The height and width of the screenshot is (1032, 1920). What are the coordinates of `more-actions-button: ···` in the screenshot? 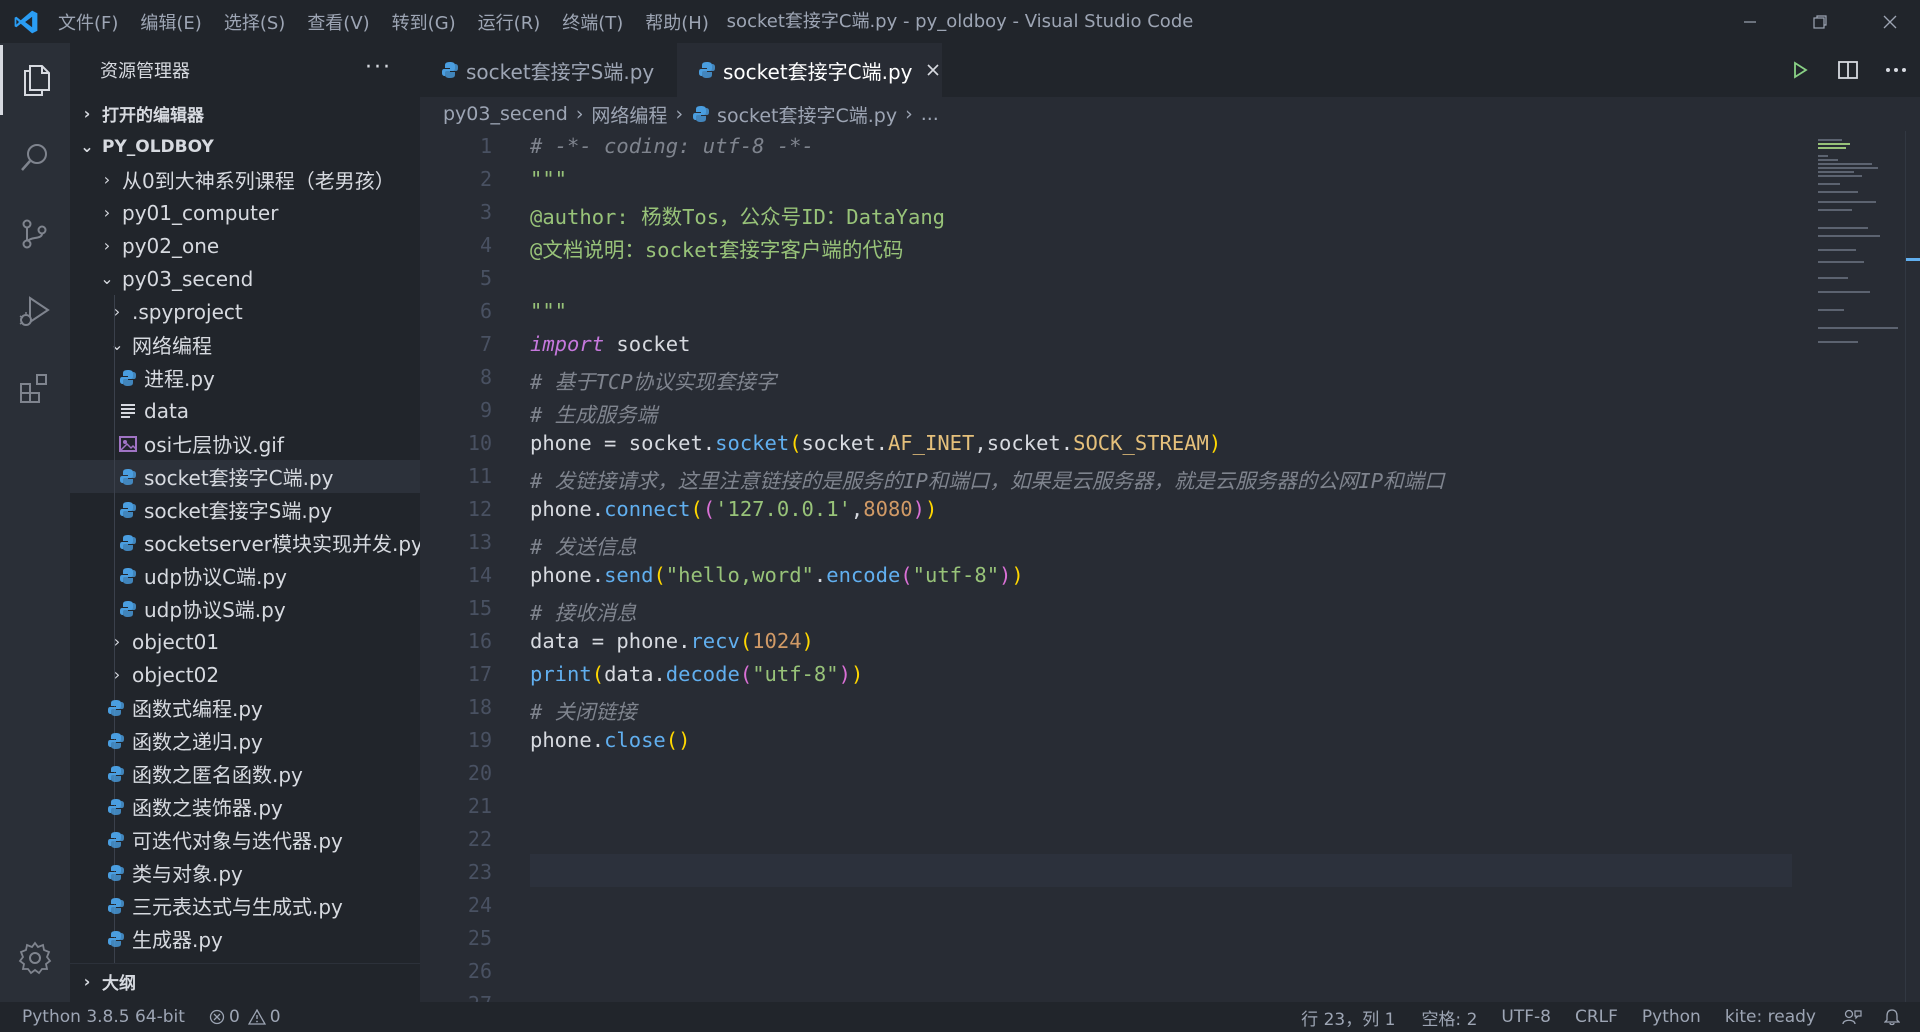 It's located at (378, 67).